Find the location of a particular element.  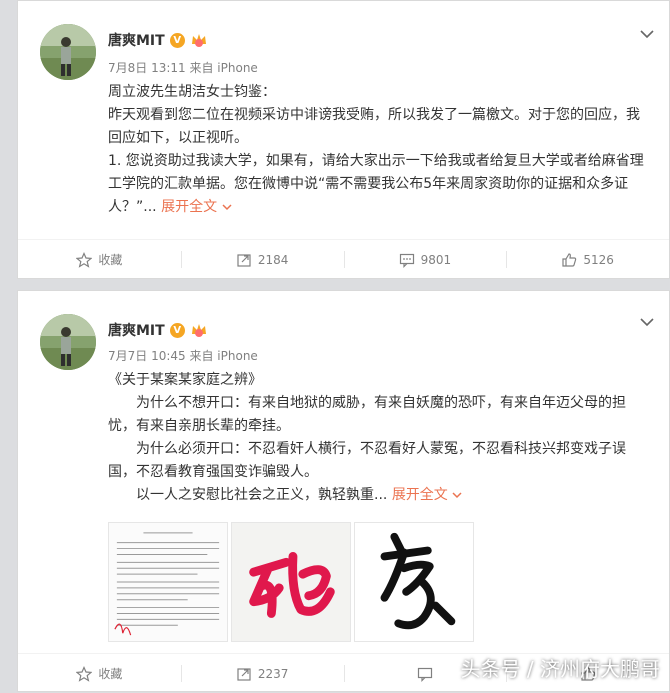

action-bar: 收藏 2184 9801 5126 is located at coordinates (343, 259).